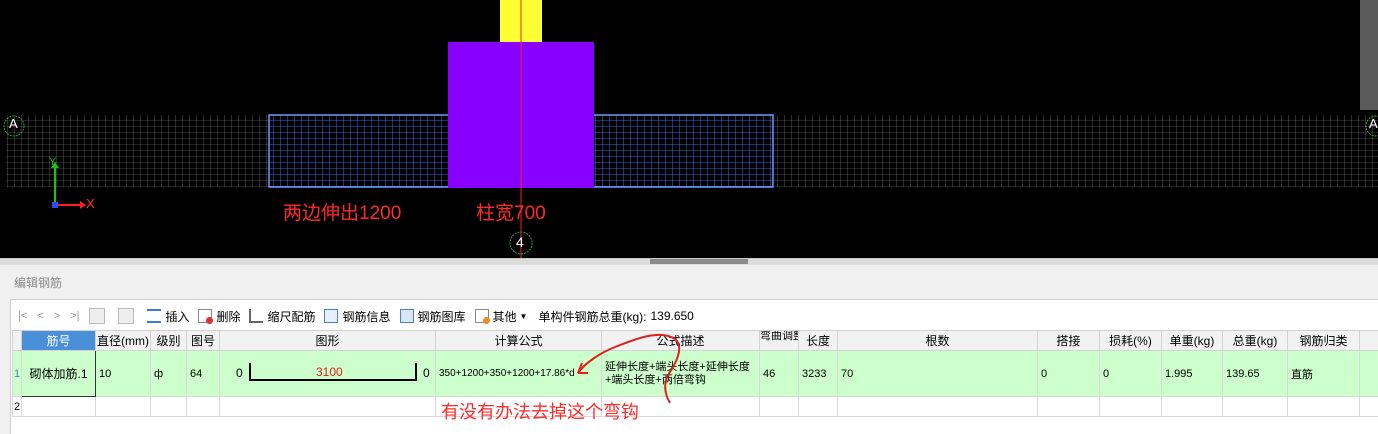 This screenshot has width=1378, height=434. Describe the element at coordinates (74, 316) in the screenshot. I see `nav-last-button: >|` at that location.